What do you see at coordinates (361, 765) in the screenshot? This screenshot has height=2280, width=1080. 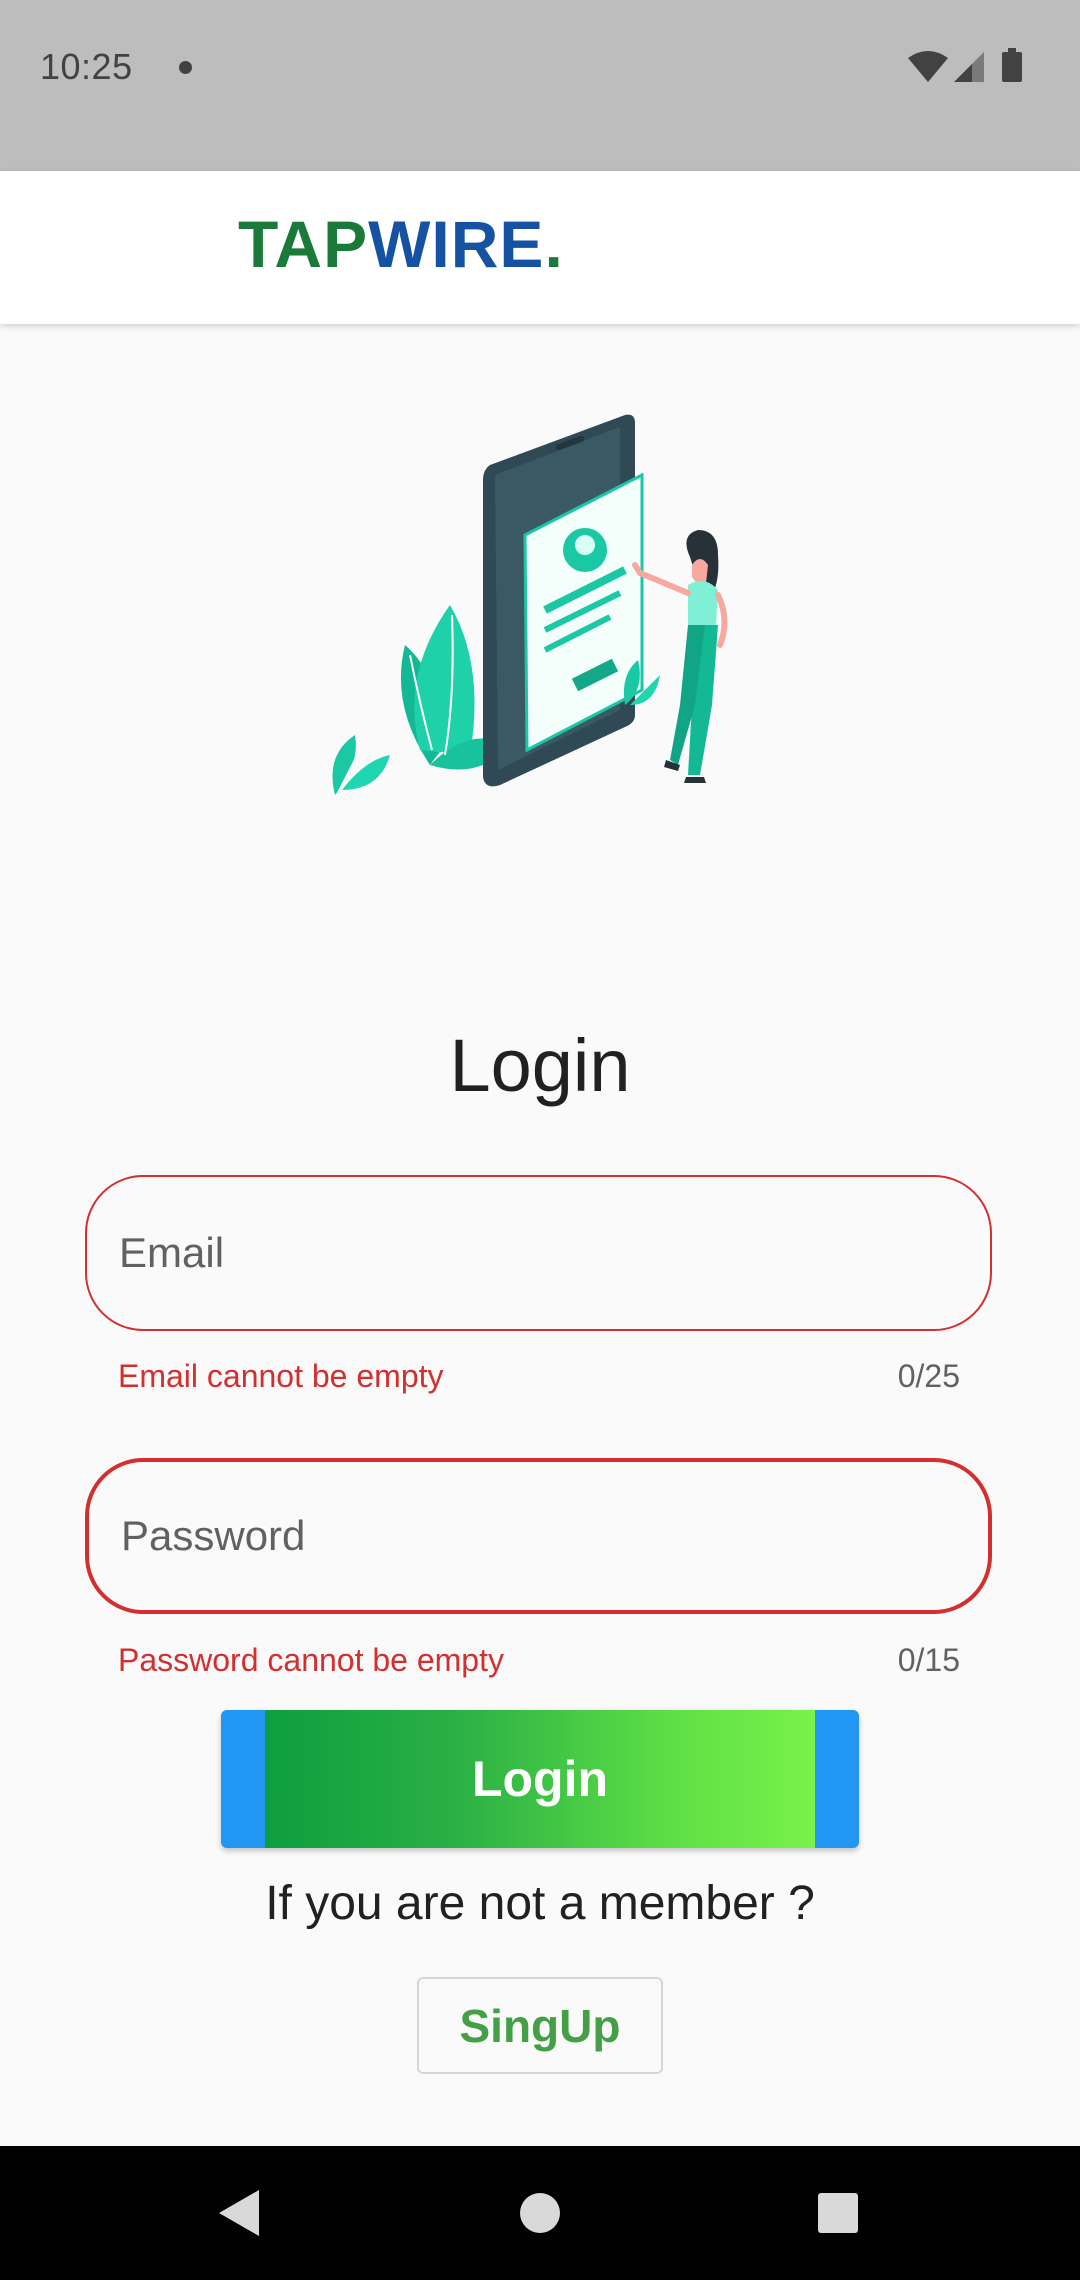 I see `small-plant-illustration` at bounding box center [361, 765].